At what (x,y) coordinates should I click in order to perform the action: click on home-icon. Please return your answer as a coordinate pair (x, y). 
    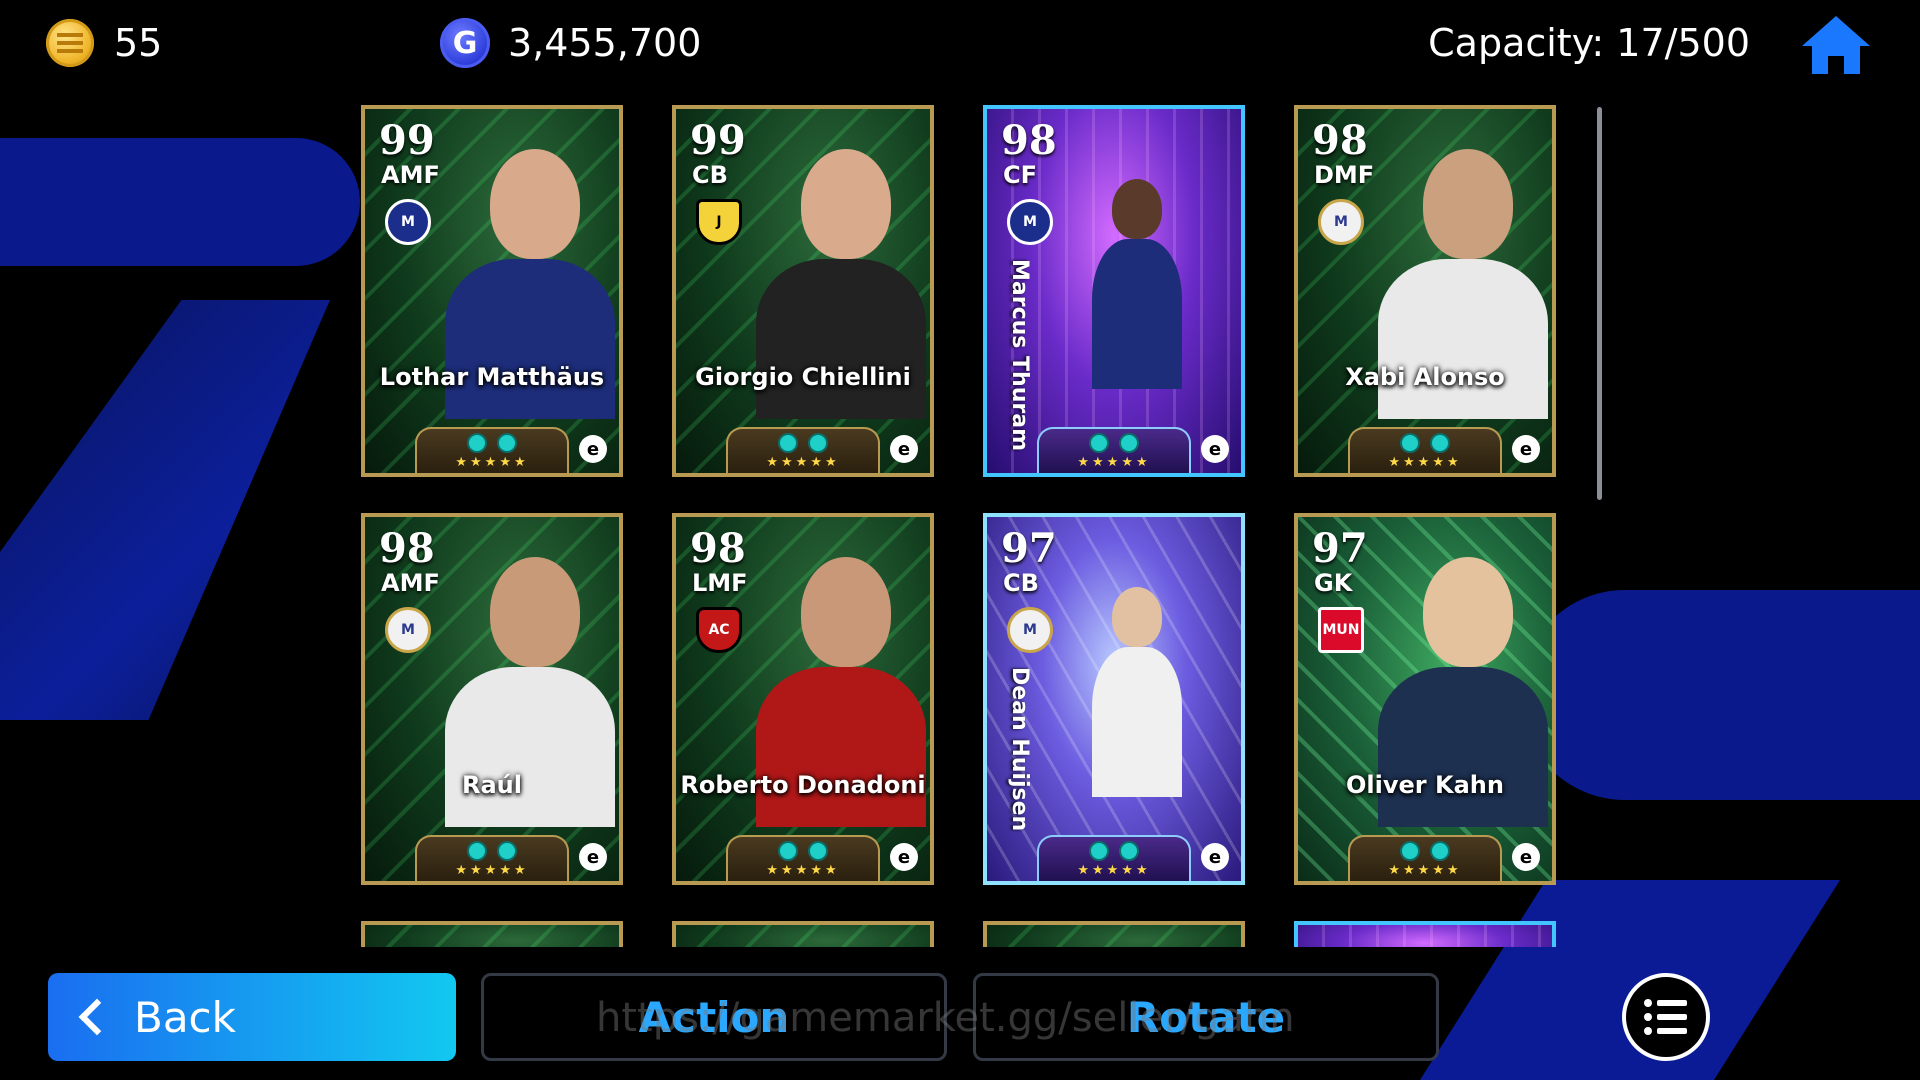
    Looking at the image, I should click on (1836, 45).